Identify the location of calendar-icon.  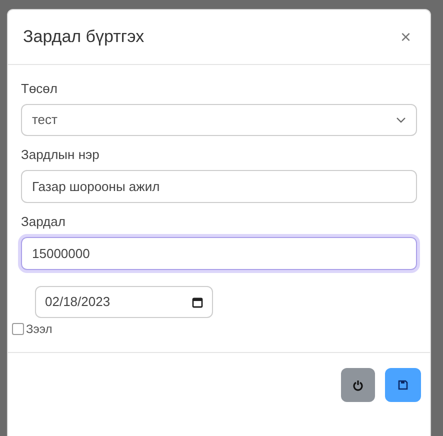
(197, 302).